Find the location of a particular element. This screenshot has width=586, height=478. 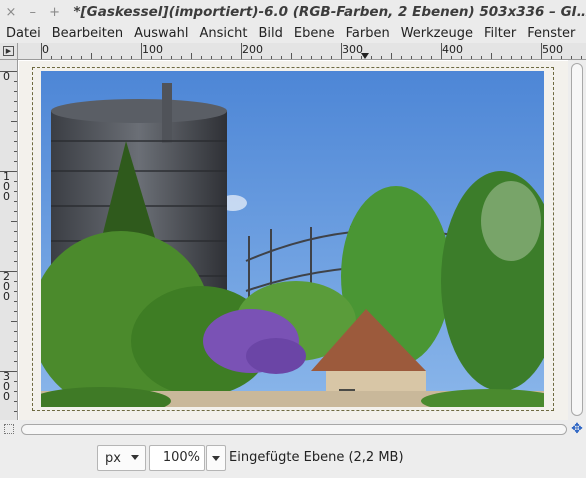

zoom-input: 100% is located at coordinates (177, 458).